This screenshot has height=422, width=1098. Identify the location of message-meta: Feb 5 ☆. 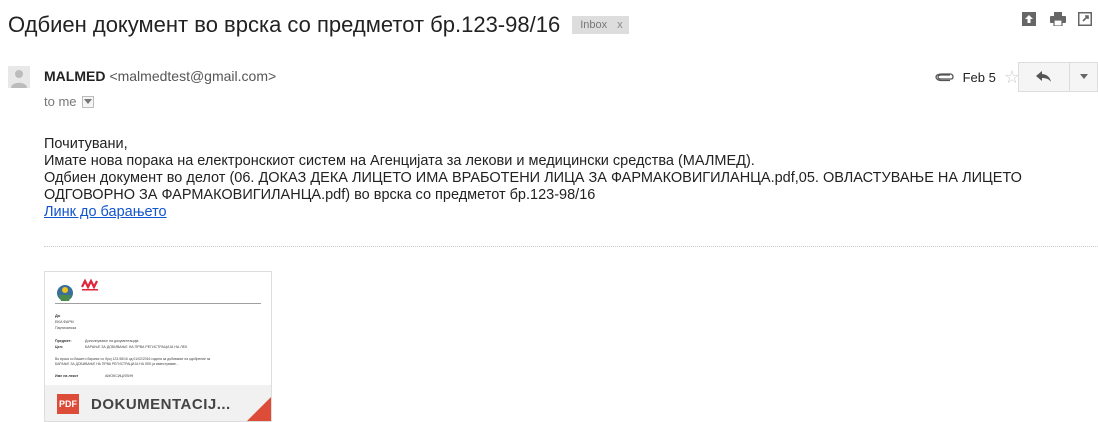
(977, 77).